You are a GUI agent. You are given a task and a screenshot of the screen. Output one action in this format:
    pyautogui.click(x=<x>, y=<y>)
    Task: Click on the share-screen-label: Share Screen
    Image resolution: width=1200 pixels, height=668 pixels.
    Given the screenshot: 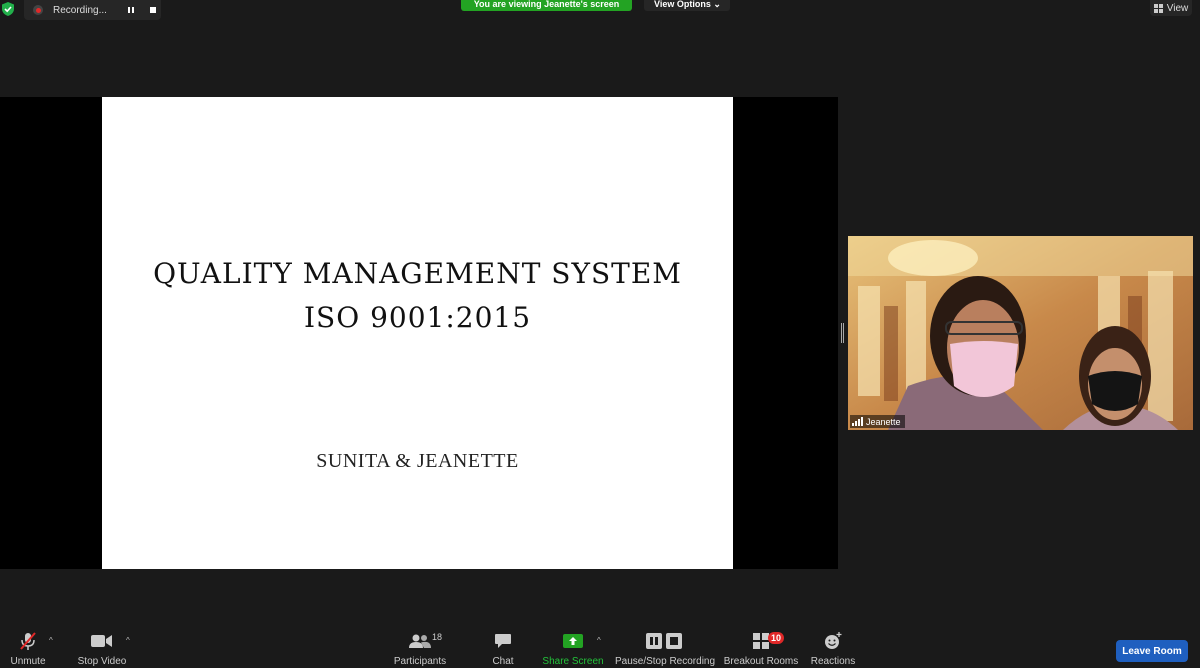 What is the action you would take?
    pyautogui.click(x=573, y=661)
    